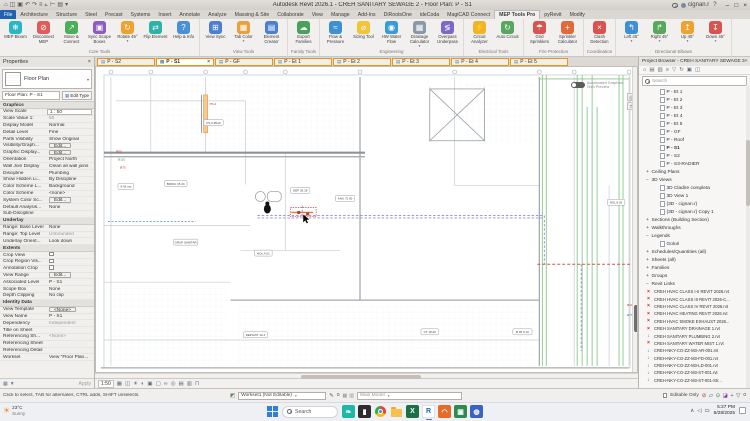 This screenshot has width=750, height=421. What do you see at coordinates (694, 350) in the screenshot?
I see `revit-link-item: ↓ CREH-NKY-CO-ZZ-M3-AR-001.rvt` at bounding box center [694, 350].